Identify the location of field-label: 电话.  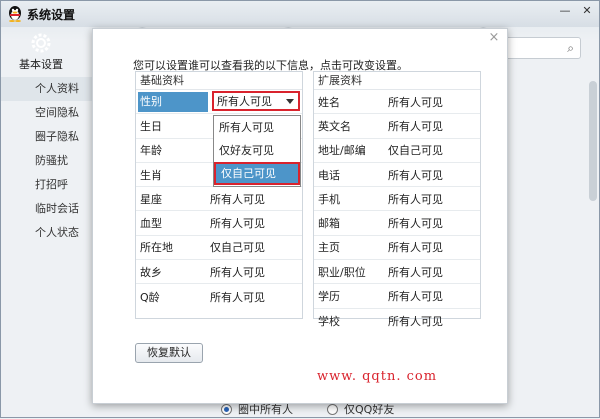
(329, 175).